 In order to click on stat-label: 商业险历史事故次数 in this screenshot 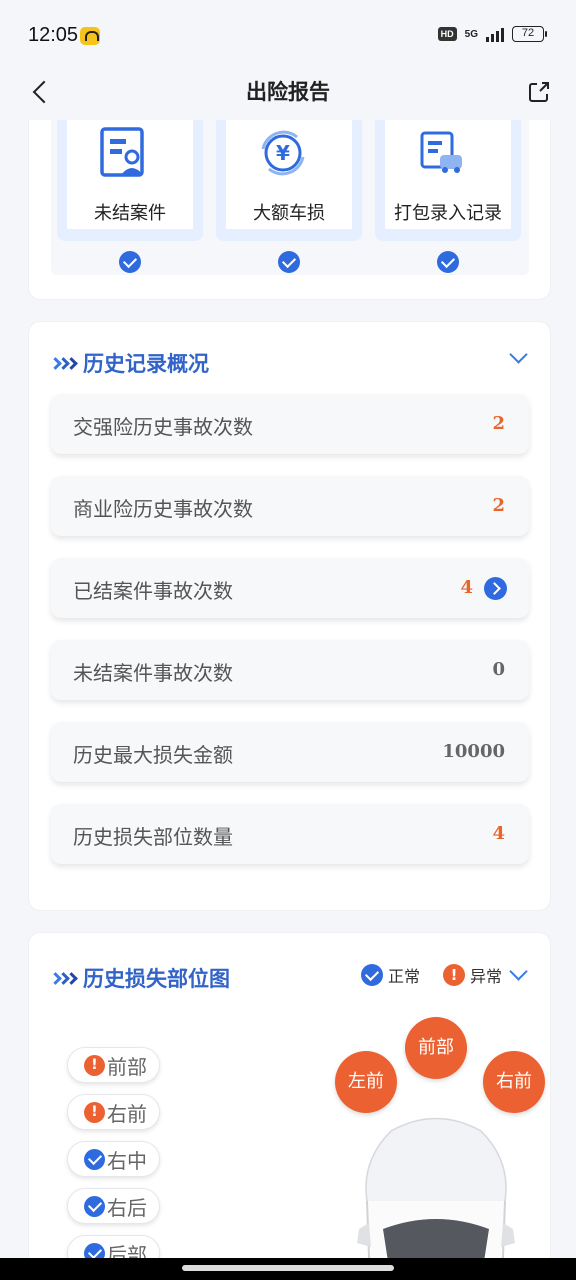, I will do `click(163, 509)`.